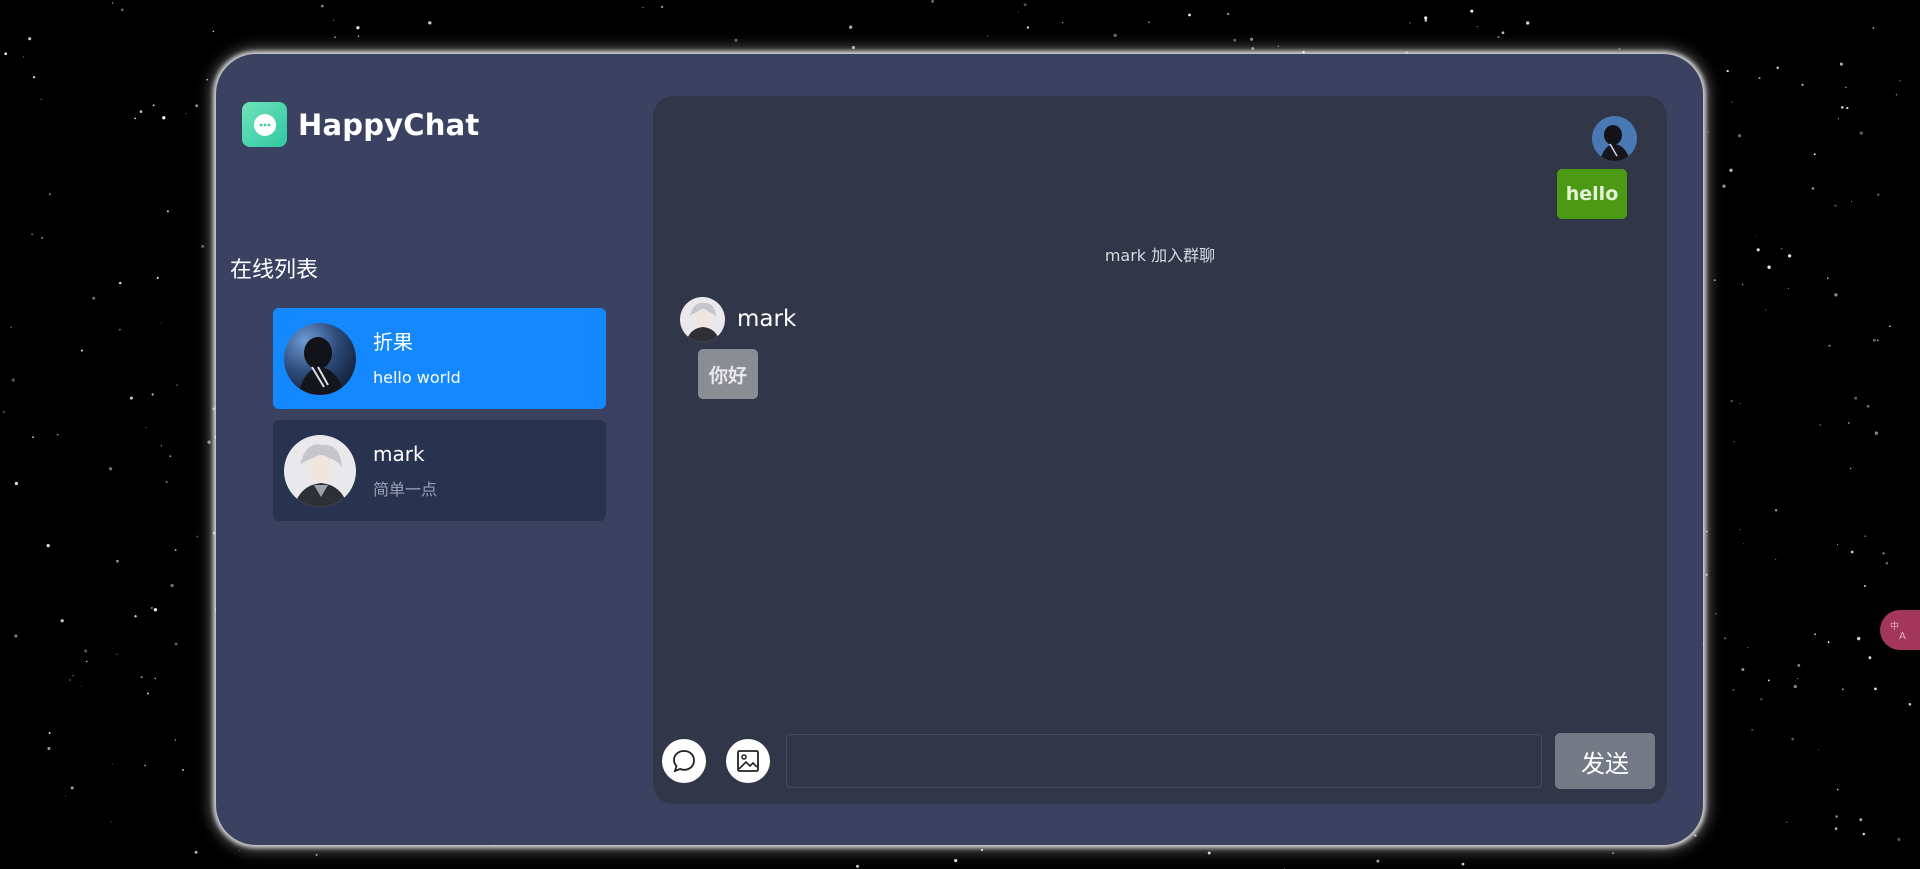 The height and width of the screenshot is (869, 1920). I want to click on message-bubble-other: 你好, so click(728, 374).